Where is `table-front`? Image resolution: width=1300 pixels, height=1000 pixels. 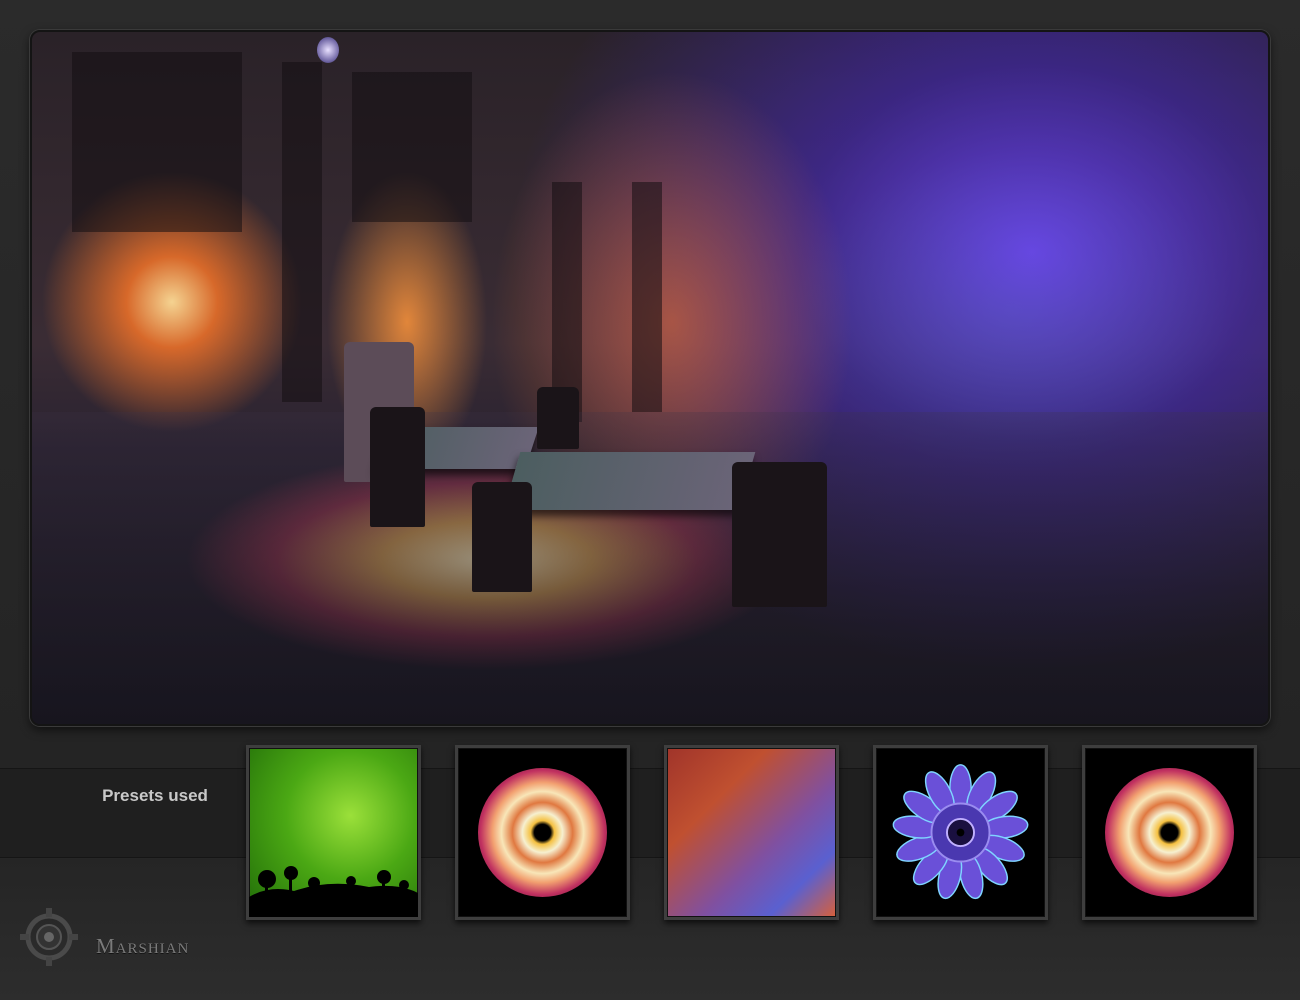 table-front is located at coordinates (629, 481).